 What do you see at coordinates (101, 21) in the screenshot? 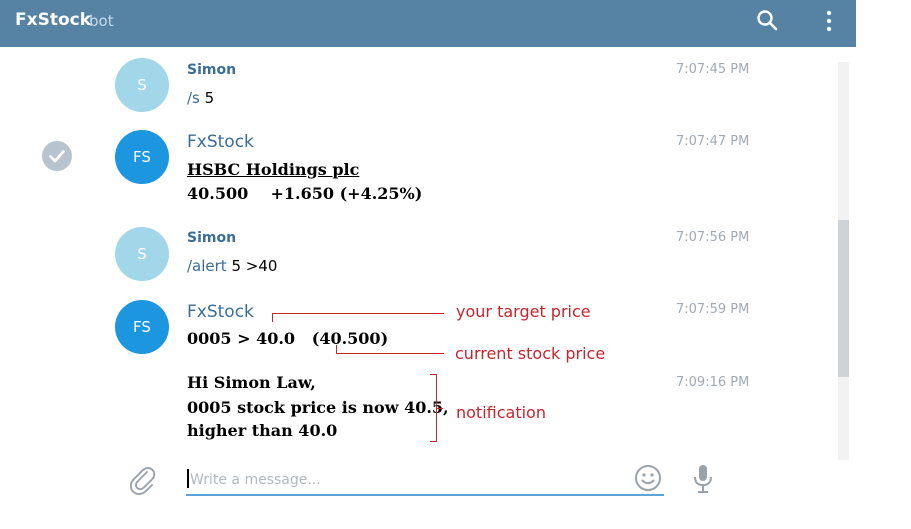
I see `chat-subtitle: bot` at bounding box center [101, 21].